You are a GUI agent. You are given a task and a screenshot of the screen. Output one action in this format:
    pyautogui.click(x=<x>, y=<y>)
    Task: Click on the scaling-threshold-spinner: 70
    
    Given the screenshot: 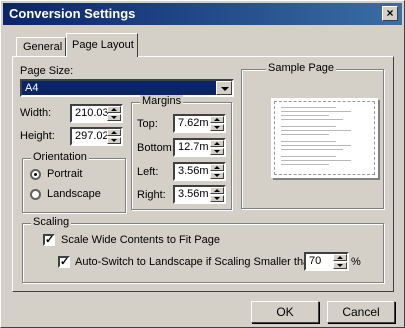 What is the action you would take?
    pyautogui.click(x=326, y=261)
    